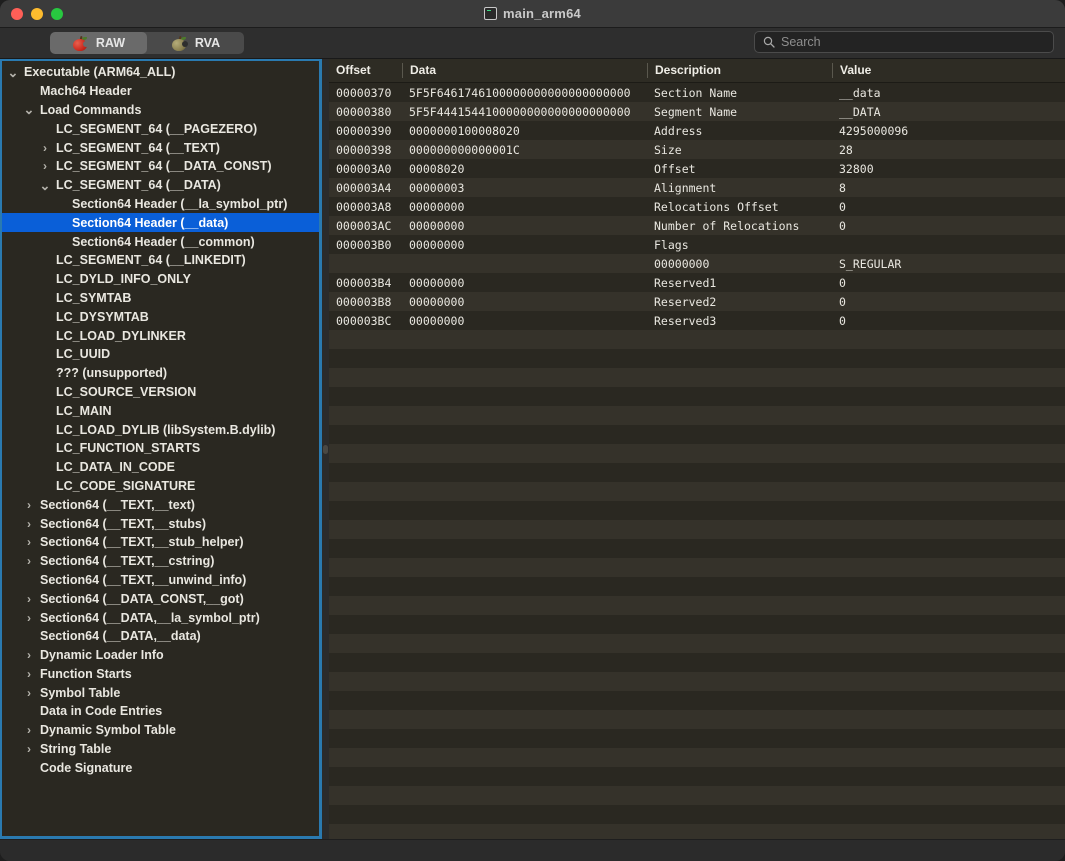 This screenshot has height=861, width=1065. What do you see at coordinates (160, 72) in the screenshot?
I see `tree-item: ⌄ Executable (ARM64_ALL)` at bounding box center [160, 72].